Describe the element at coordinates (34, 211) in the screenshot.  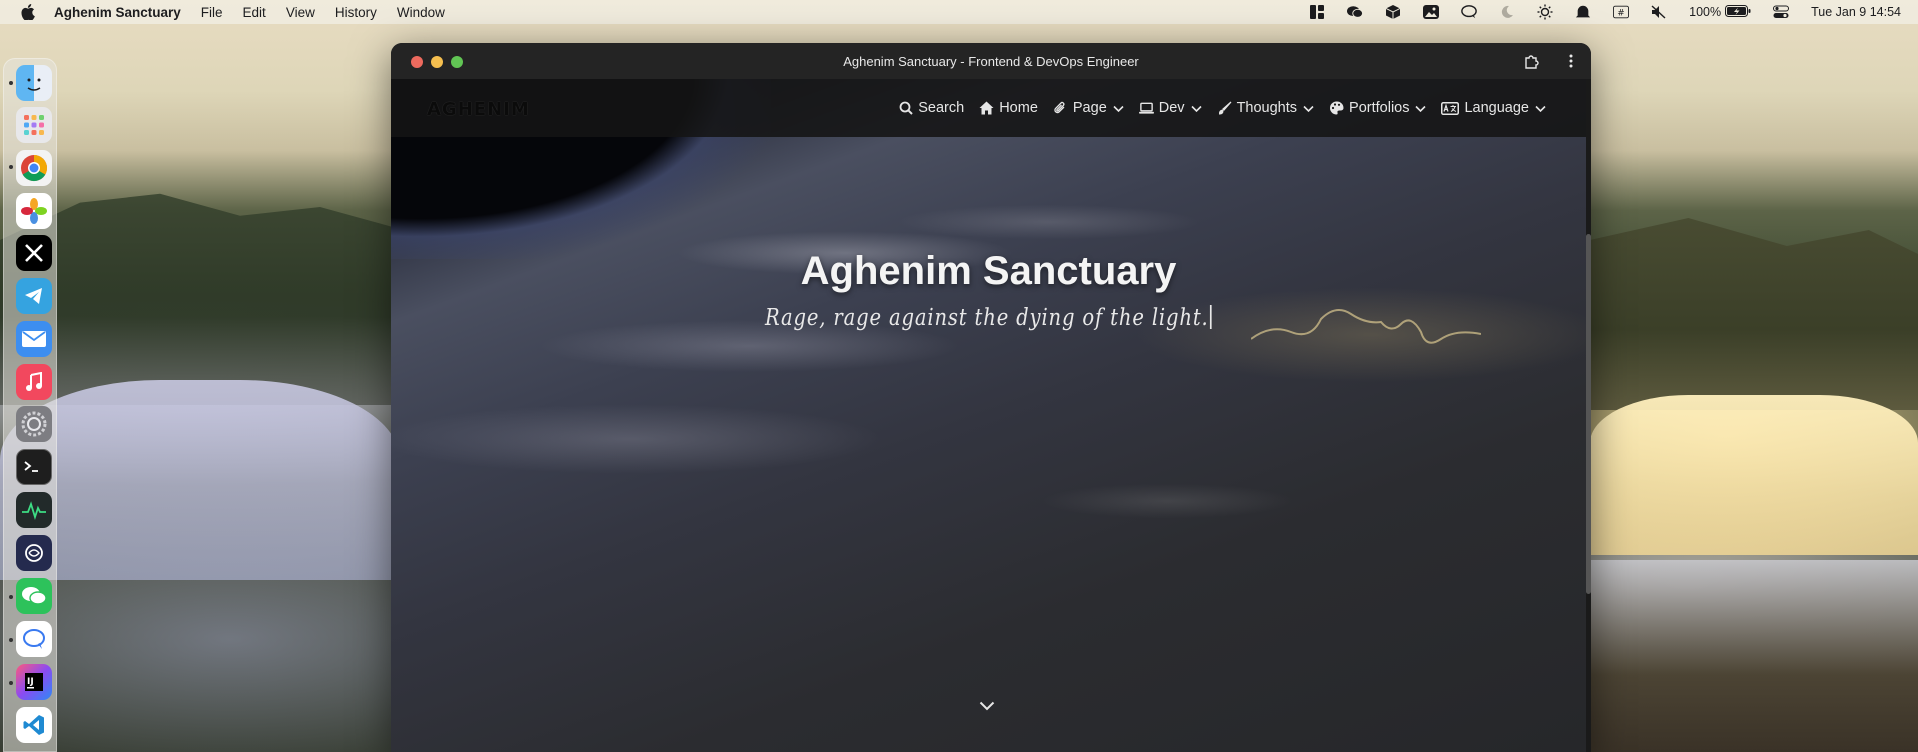
I see `photos-icon` at that location.